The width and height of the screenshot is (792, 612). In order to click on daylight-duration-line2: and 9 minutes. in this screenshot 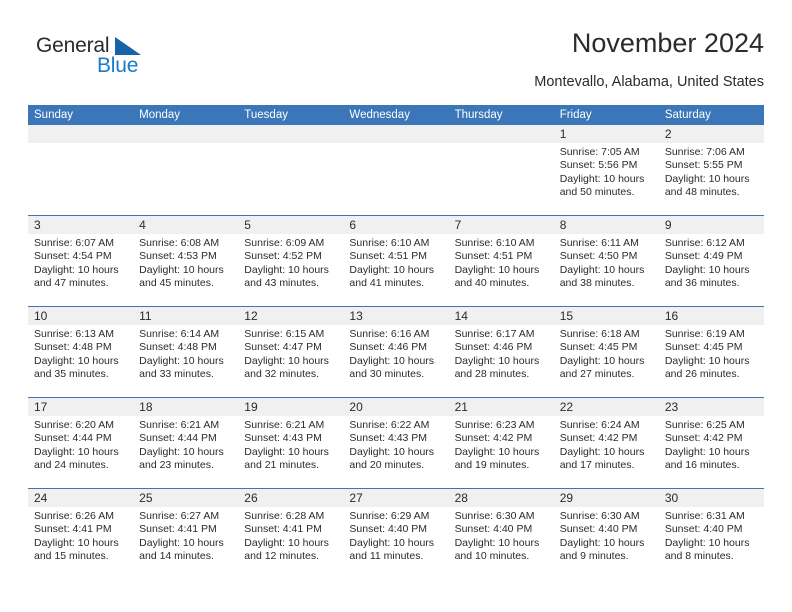, I will do `click(594, 556)`.